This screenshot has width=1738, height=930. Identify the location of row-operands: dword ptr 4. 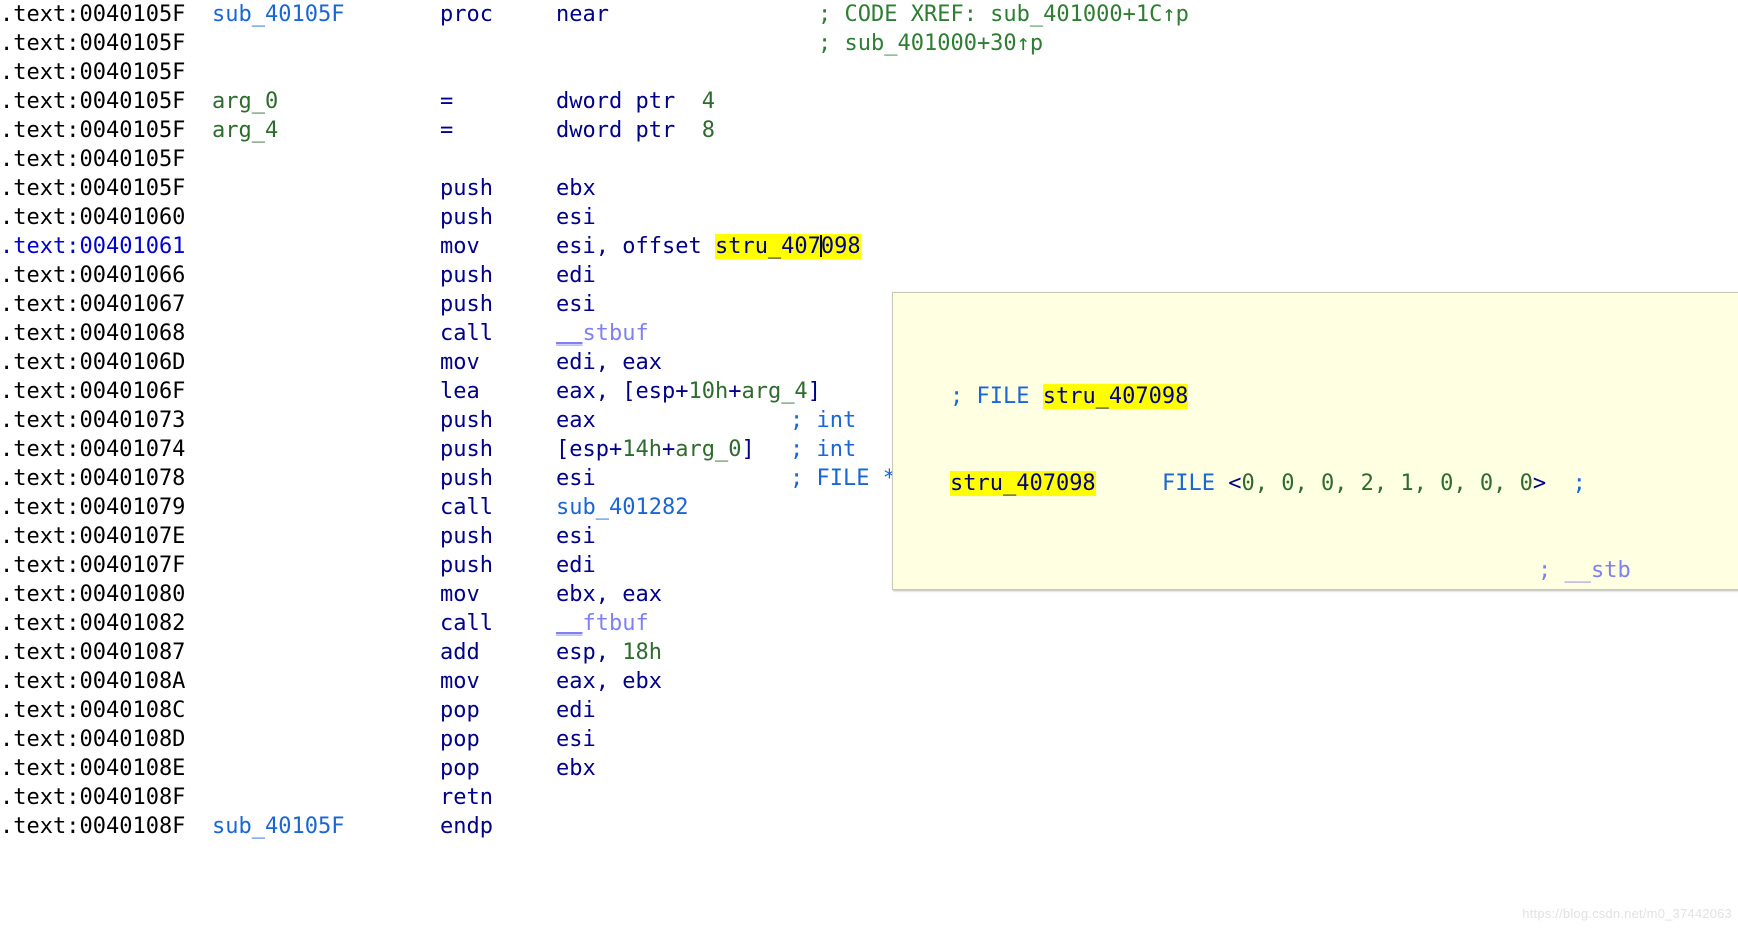
(635, 101).